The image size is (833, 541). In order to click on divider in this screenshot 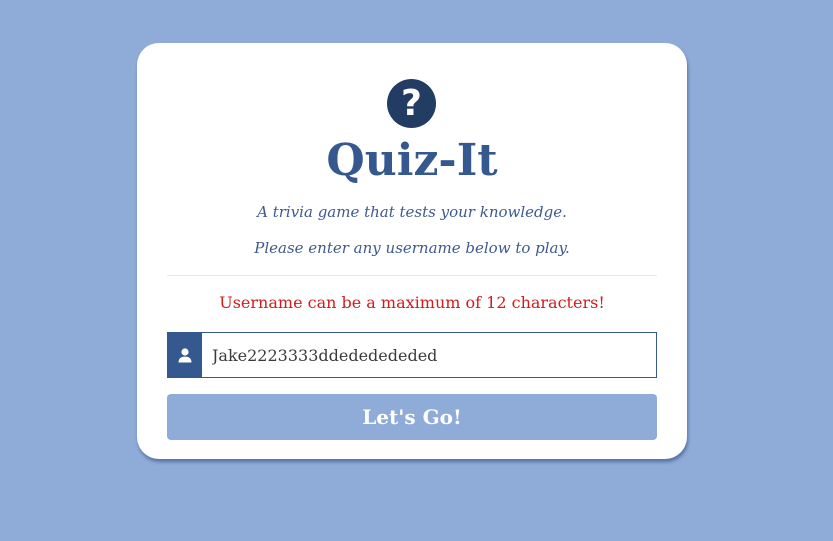, I will do `click(412, 275)`.